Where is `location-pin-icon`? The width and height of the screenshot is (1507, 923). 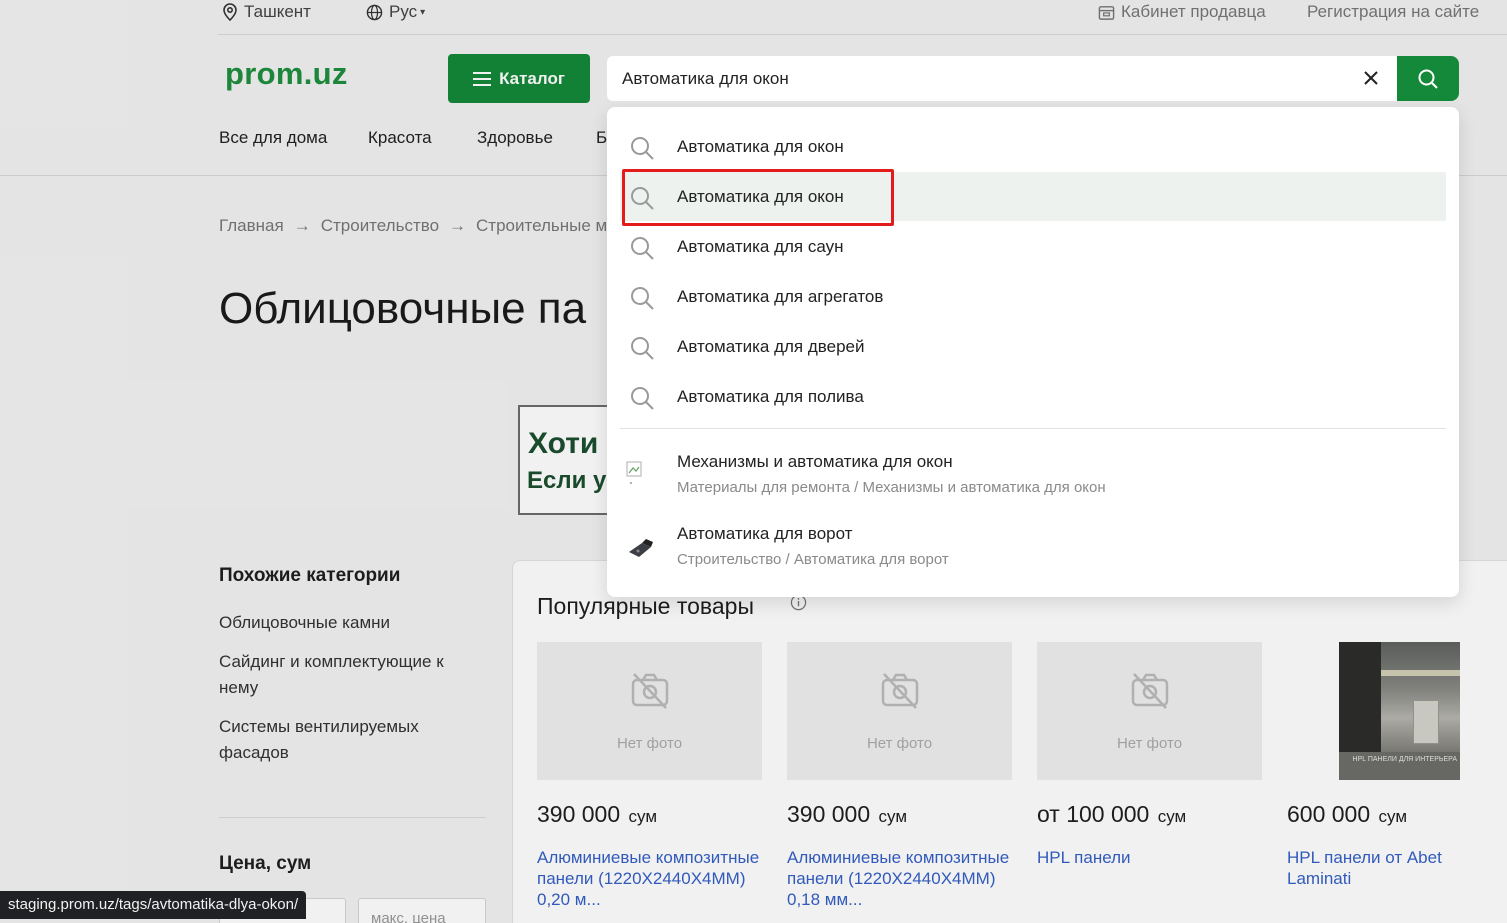
location-pin-icon is located at coordinates (230, 12).